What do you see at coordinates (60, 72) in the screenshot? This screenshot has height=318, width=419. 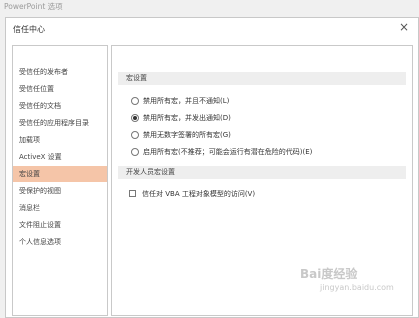 I see `sidebar-item-trusted-publishers: 受信任的发布者` at bounding box center [60, 72].